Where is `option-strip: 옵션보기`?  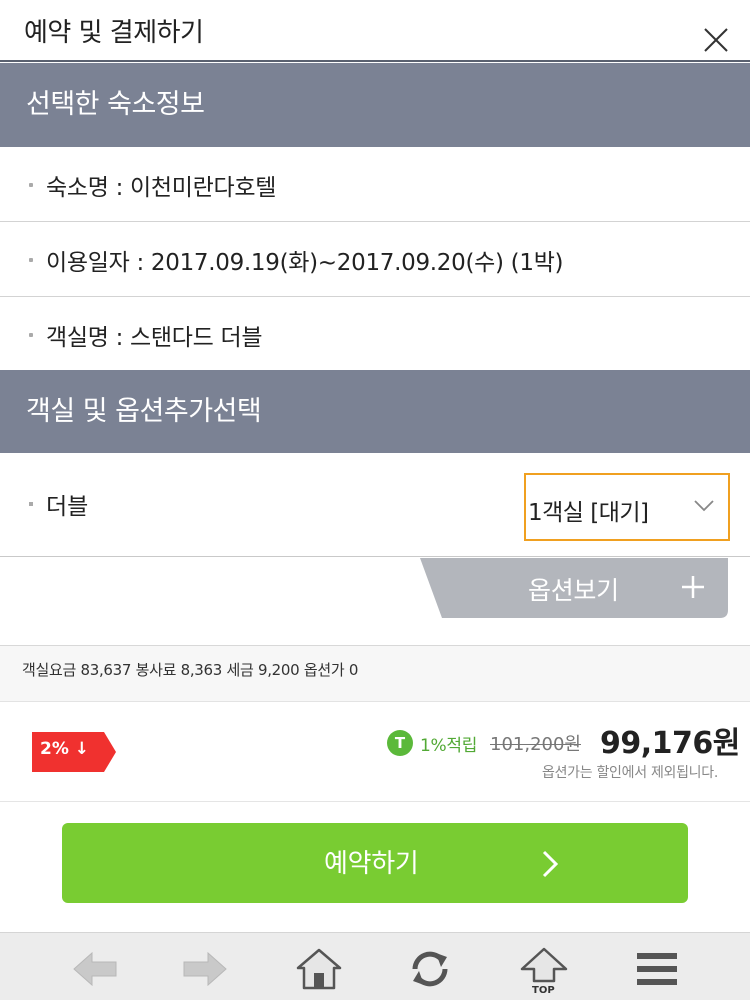
option-strip: 옵션보기 is located at coordinates (375, 602).